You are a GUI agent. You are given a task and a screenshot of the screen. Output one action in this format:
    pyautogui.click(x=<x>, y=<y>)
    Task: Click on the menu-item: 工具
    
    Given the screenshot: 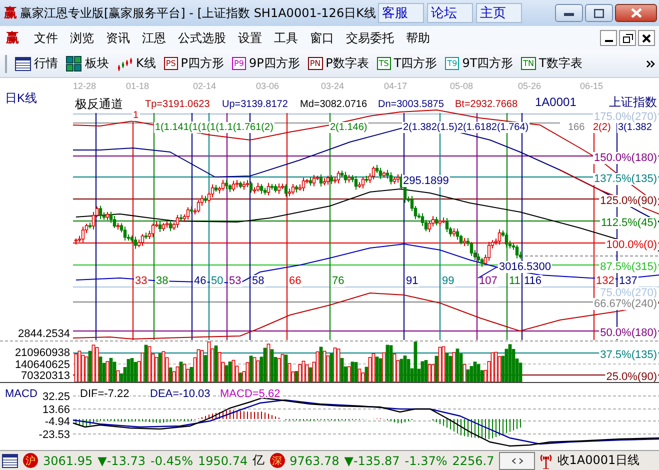 What is the action you would take?
    pyautogui.click(x=286, y=38)
    